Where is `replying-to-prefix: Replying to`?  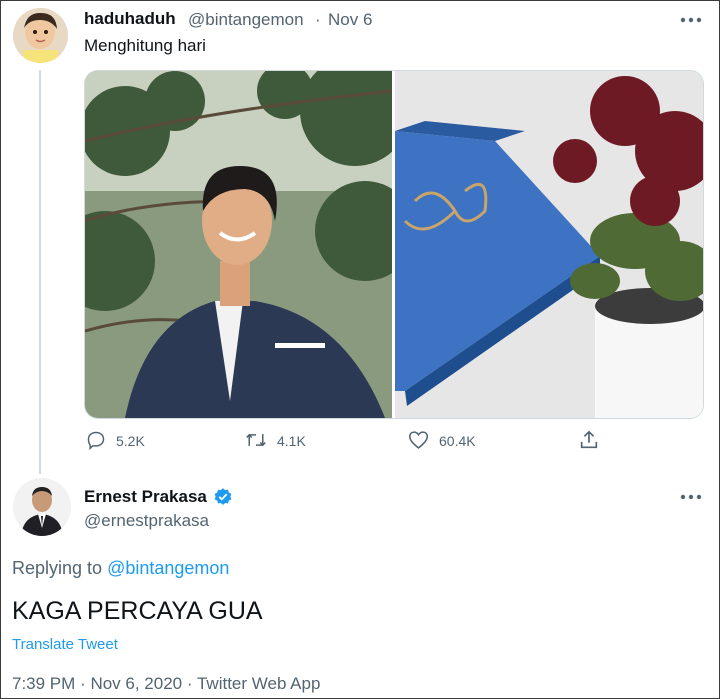
replying-to-prefix: Replying to is located at coordinates (57, 568).